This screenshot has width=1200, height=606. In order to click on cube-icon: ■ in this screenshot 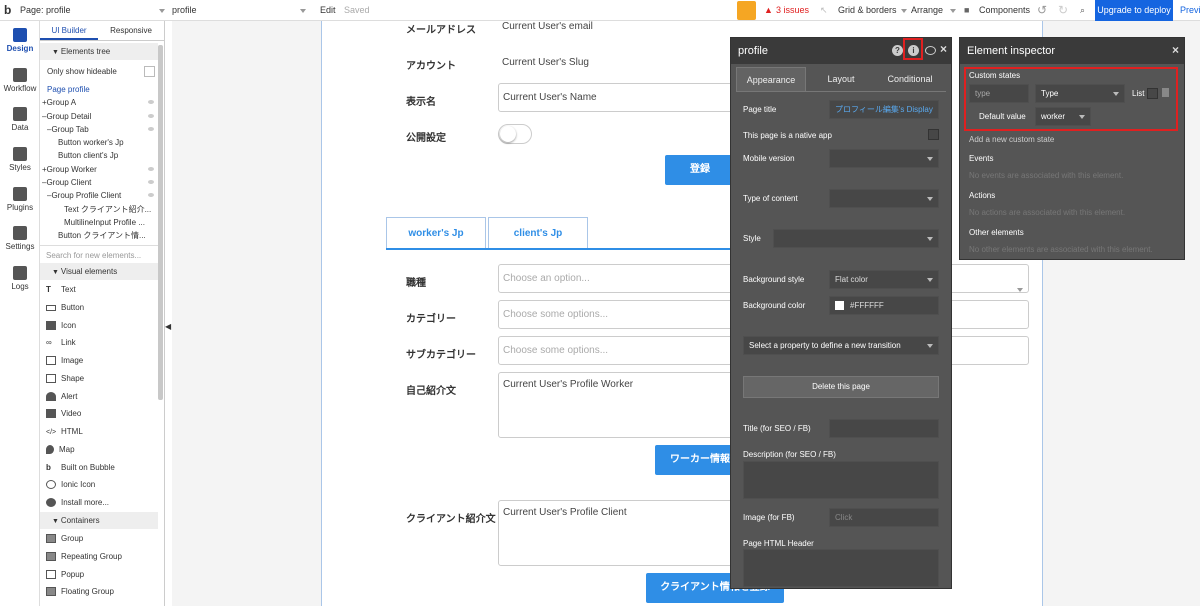, I will do `click(966, 10)`.